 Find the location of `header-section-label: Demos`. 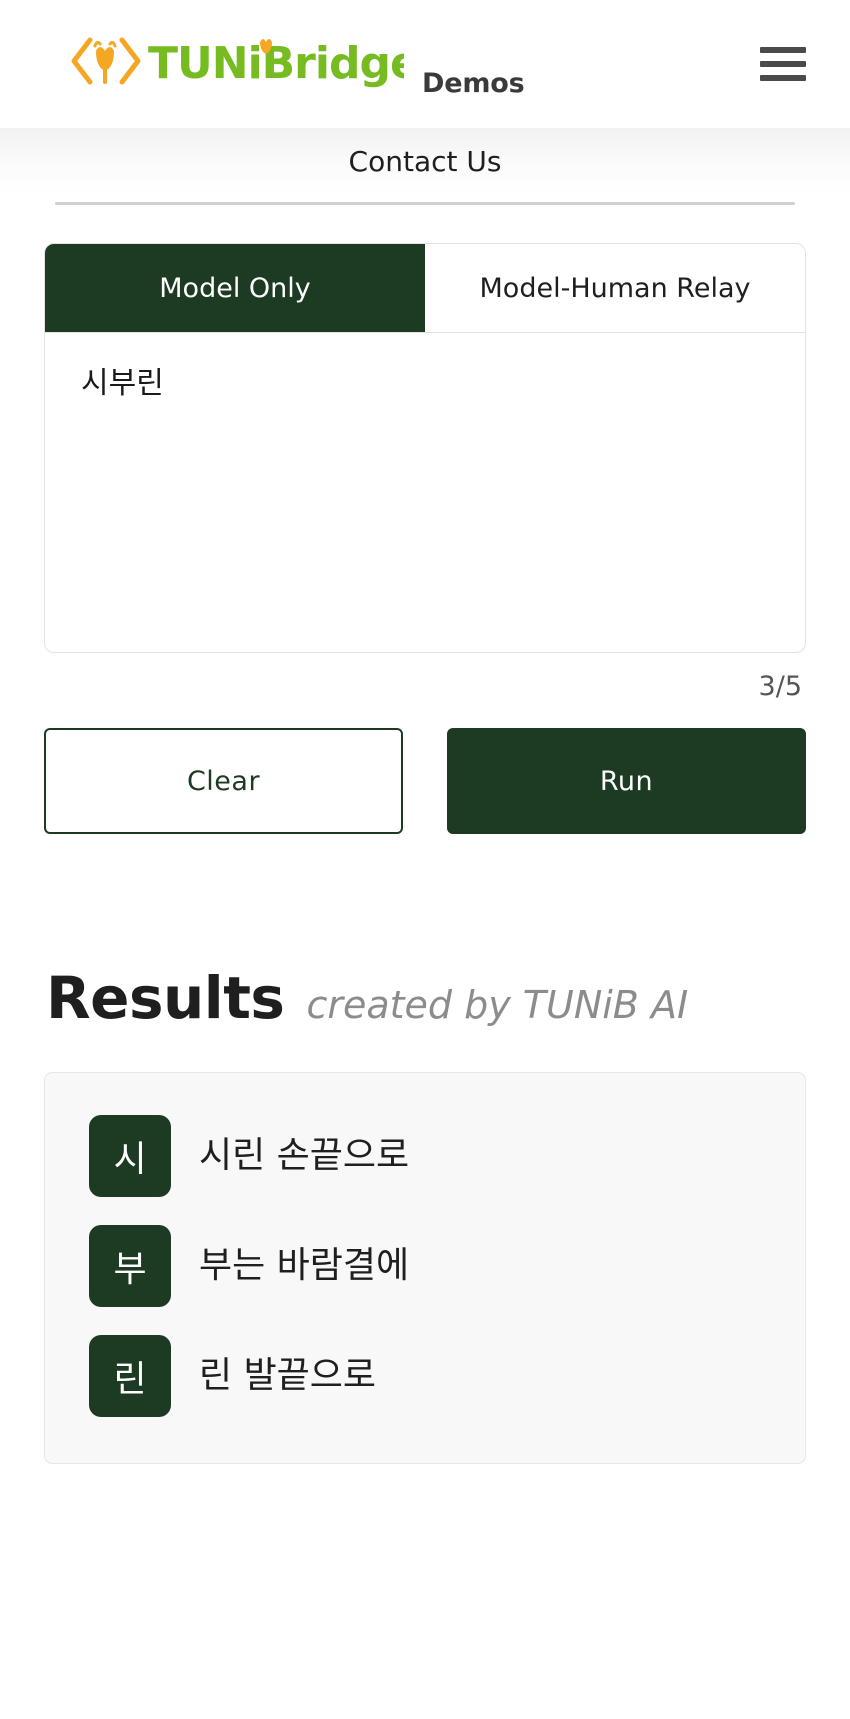

header-section-label: Demos is located at coordinates (473, 83).